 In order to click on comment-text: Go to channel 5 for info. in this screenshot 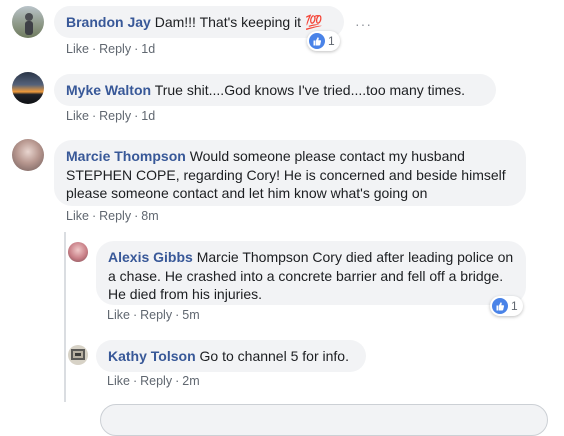, I will do `click(274, 356)`.